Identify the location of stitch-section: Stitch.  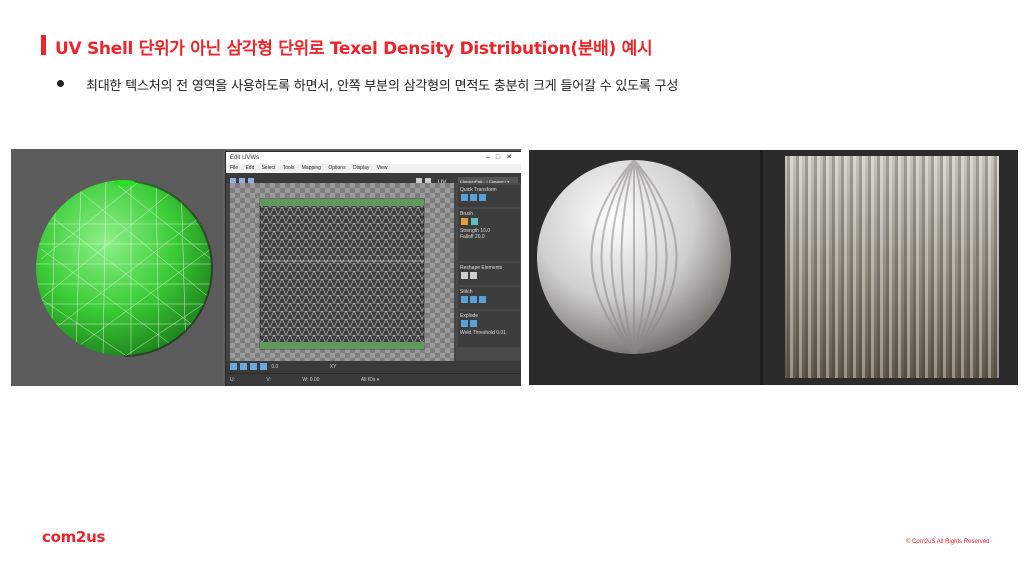
(489, 298).